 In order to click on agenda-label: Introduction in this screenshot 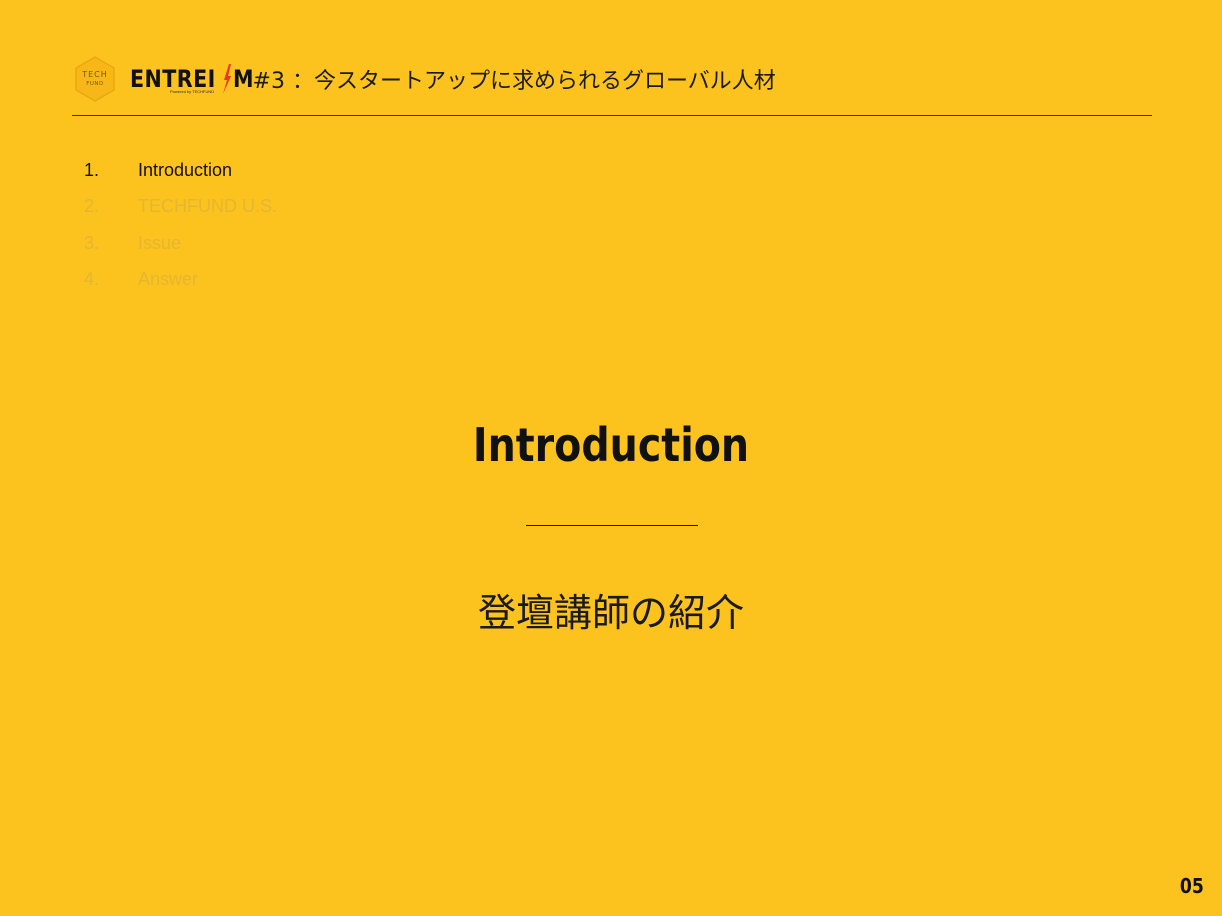, I will do `click(185, 169)`.